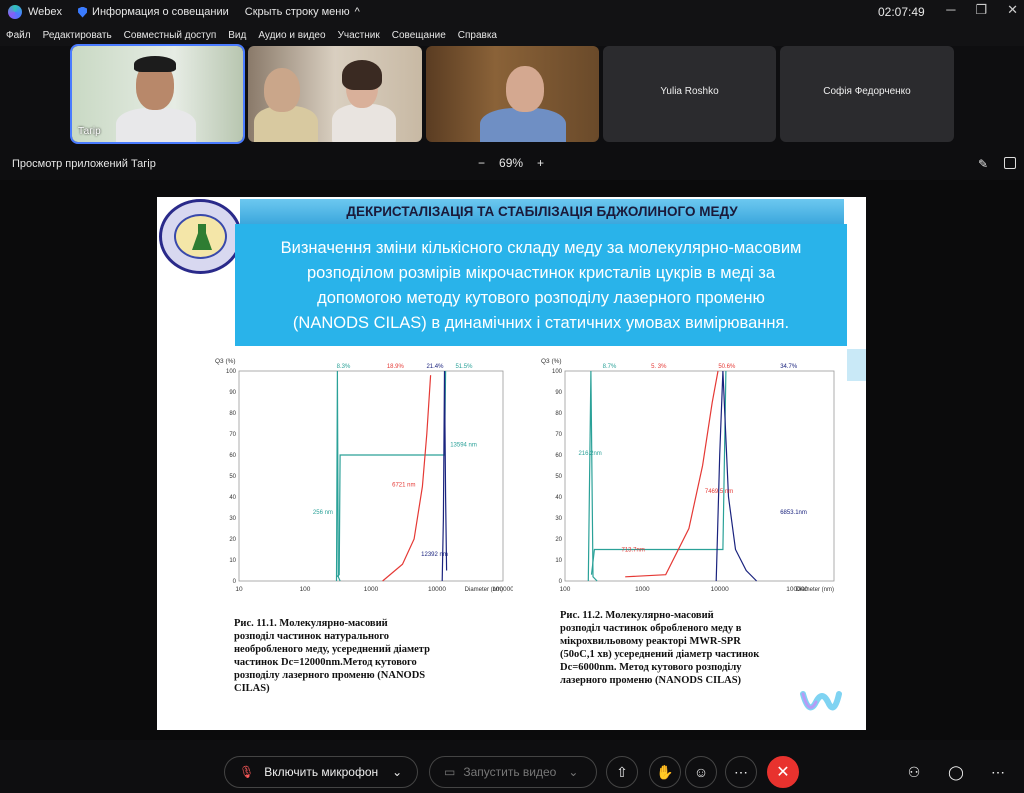 The image size is (1024, 793). What do you see at coordinates (170, 35) in the screenshot?
I see `menu-share: Совместный доступ` at bounding box center [170, 35].